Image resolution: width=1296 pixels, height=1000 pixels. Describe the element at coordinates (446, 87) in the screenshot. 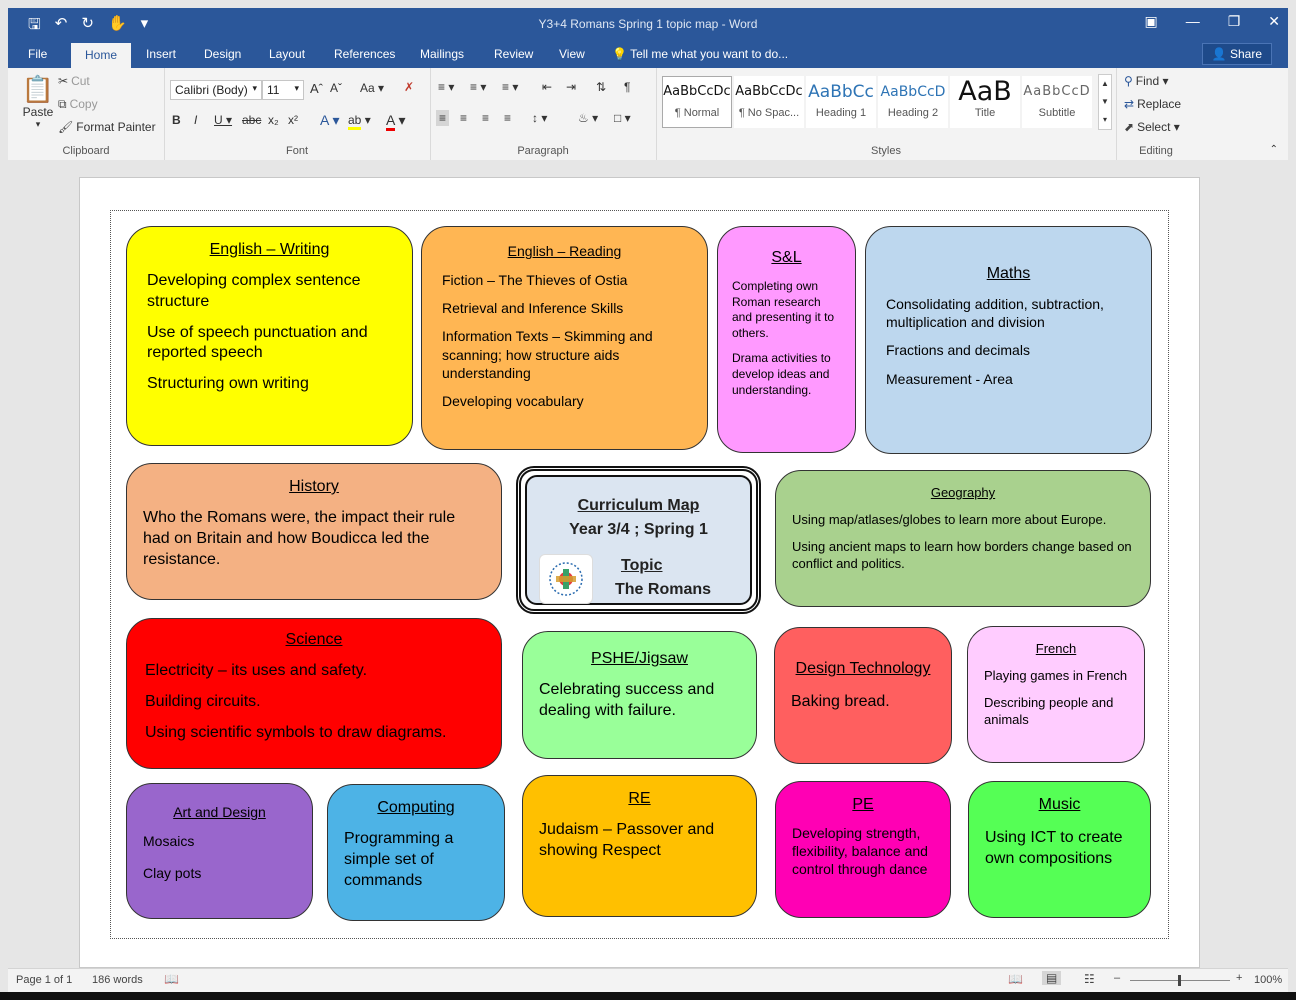

I see `bullets-icon: ≡ ▾` at that location.